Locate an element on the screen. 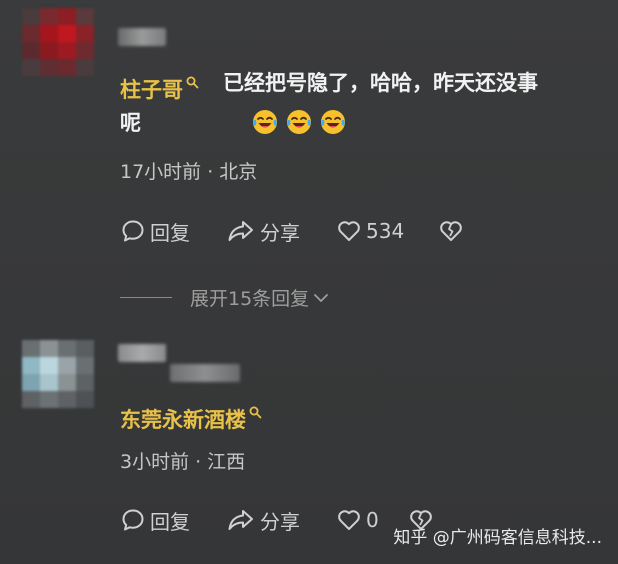 Image resolution: width=618 pixels, height=564 pixels. like-button: 534 is located at coordinates (370, 231).